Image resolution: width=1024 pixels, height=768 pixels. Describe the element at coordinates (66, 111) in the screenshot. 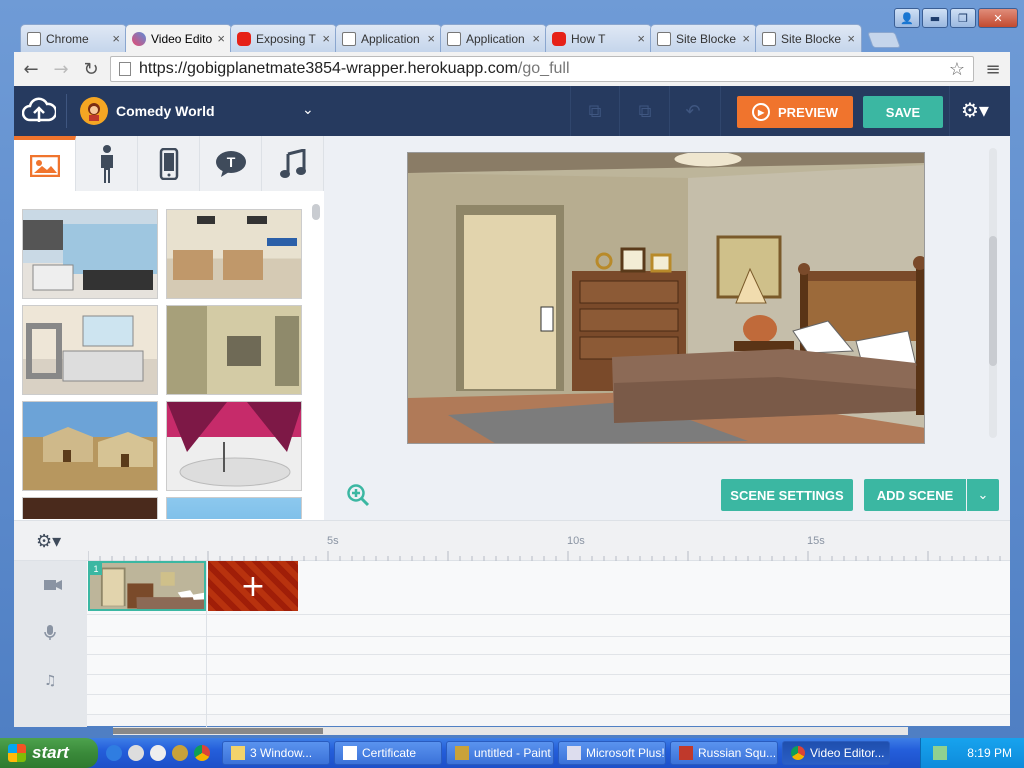

I see `divider` at that location.